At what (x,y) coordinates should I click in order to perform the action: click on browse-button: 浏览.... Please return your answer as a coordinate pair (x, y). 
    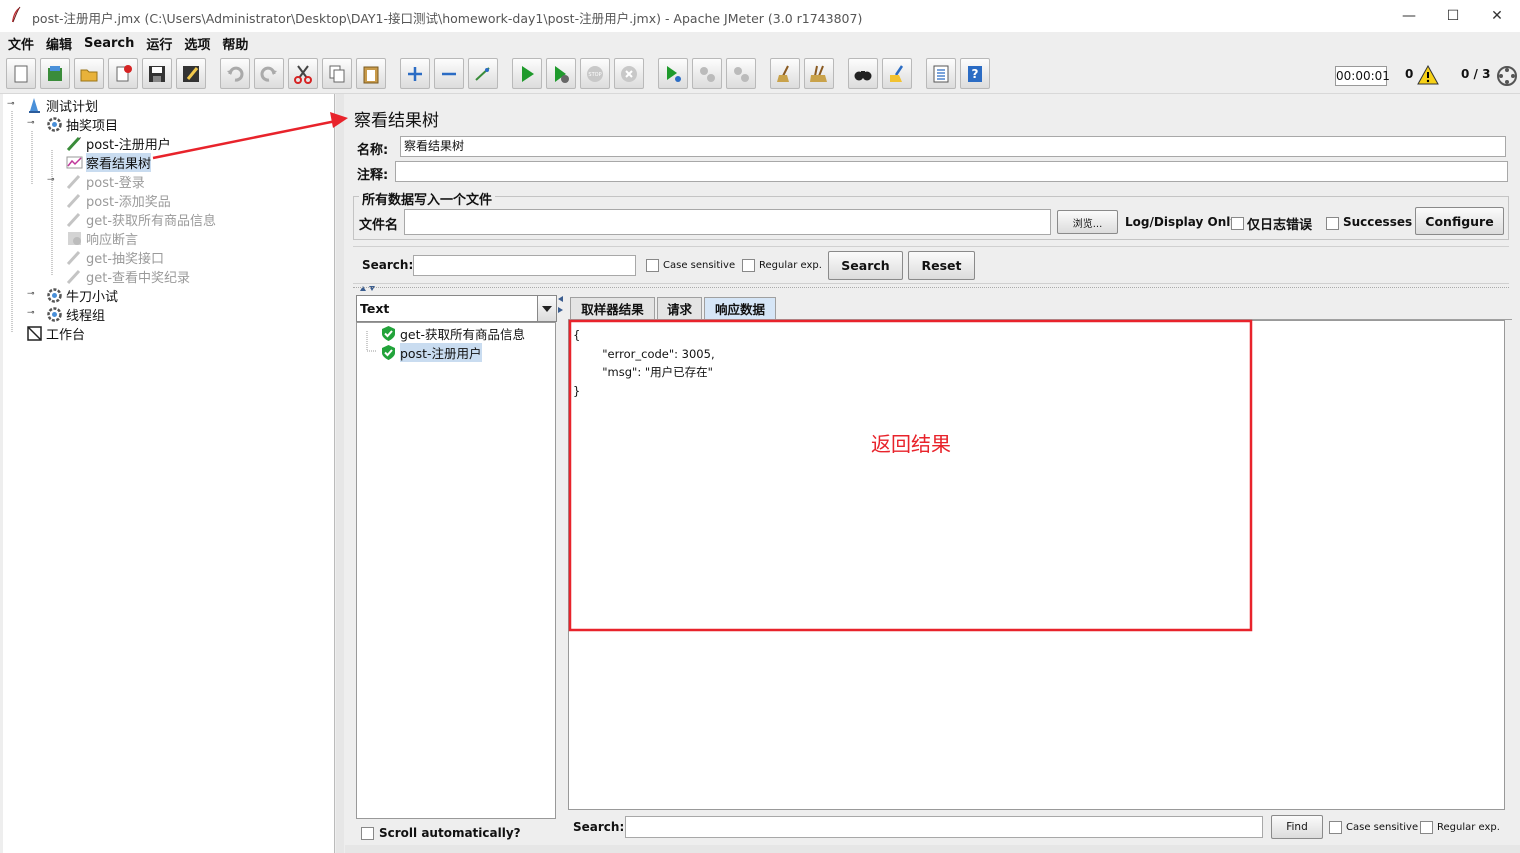
    Looking at the image, I should click on (1087, 222).